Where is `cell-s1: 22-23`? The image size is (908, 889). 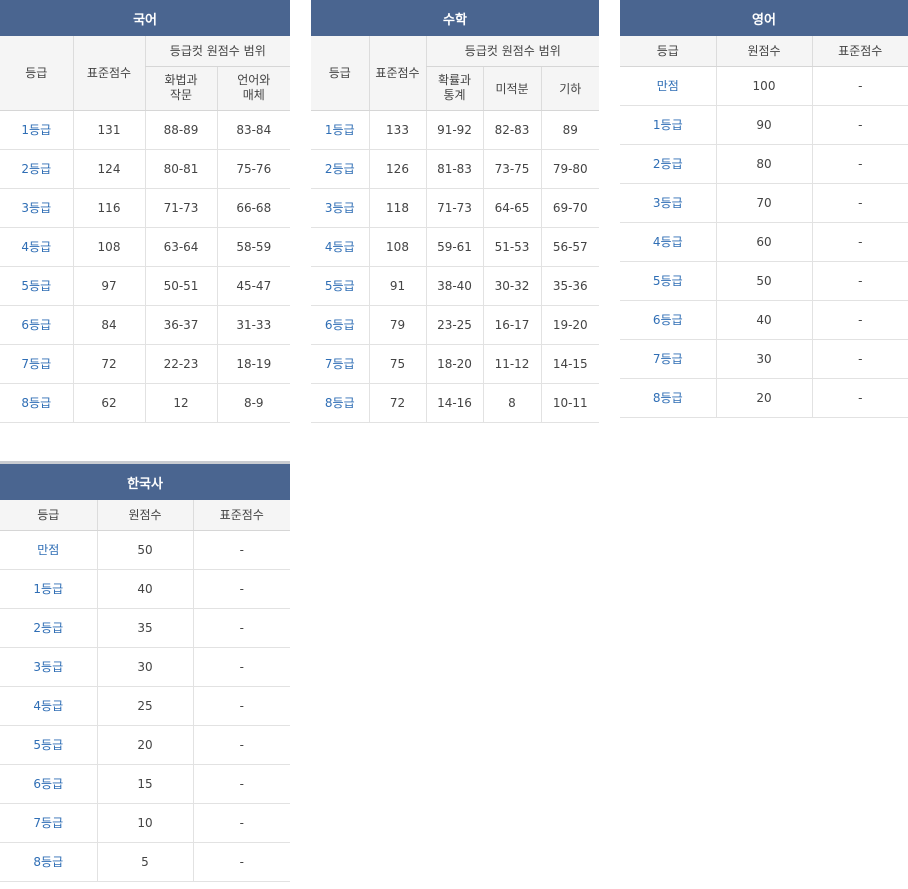 cell-s1: 22-23 is located at coordinates (180, 364).